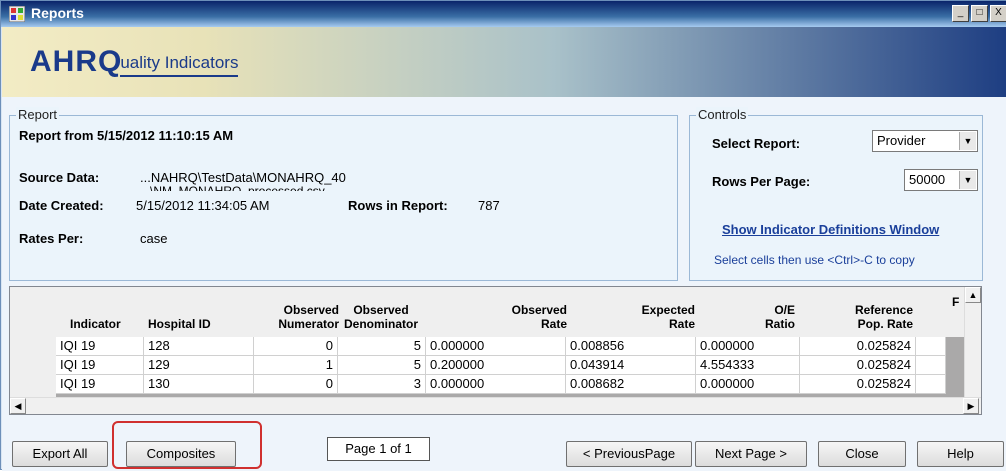 This screenshot has width=1006, height=471. What do you see at coordinates (57, 13) in the screenshot?
I see `window-title: Reports` at bounding box center [57, 13].